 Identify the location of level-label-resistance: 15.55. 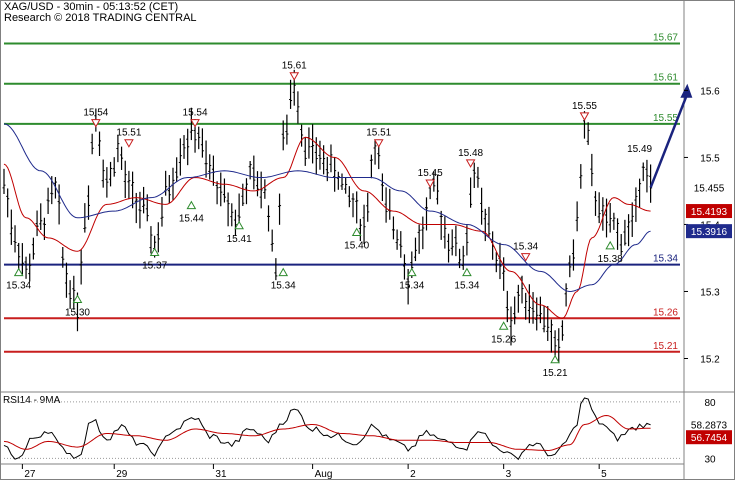
(665, 118).